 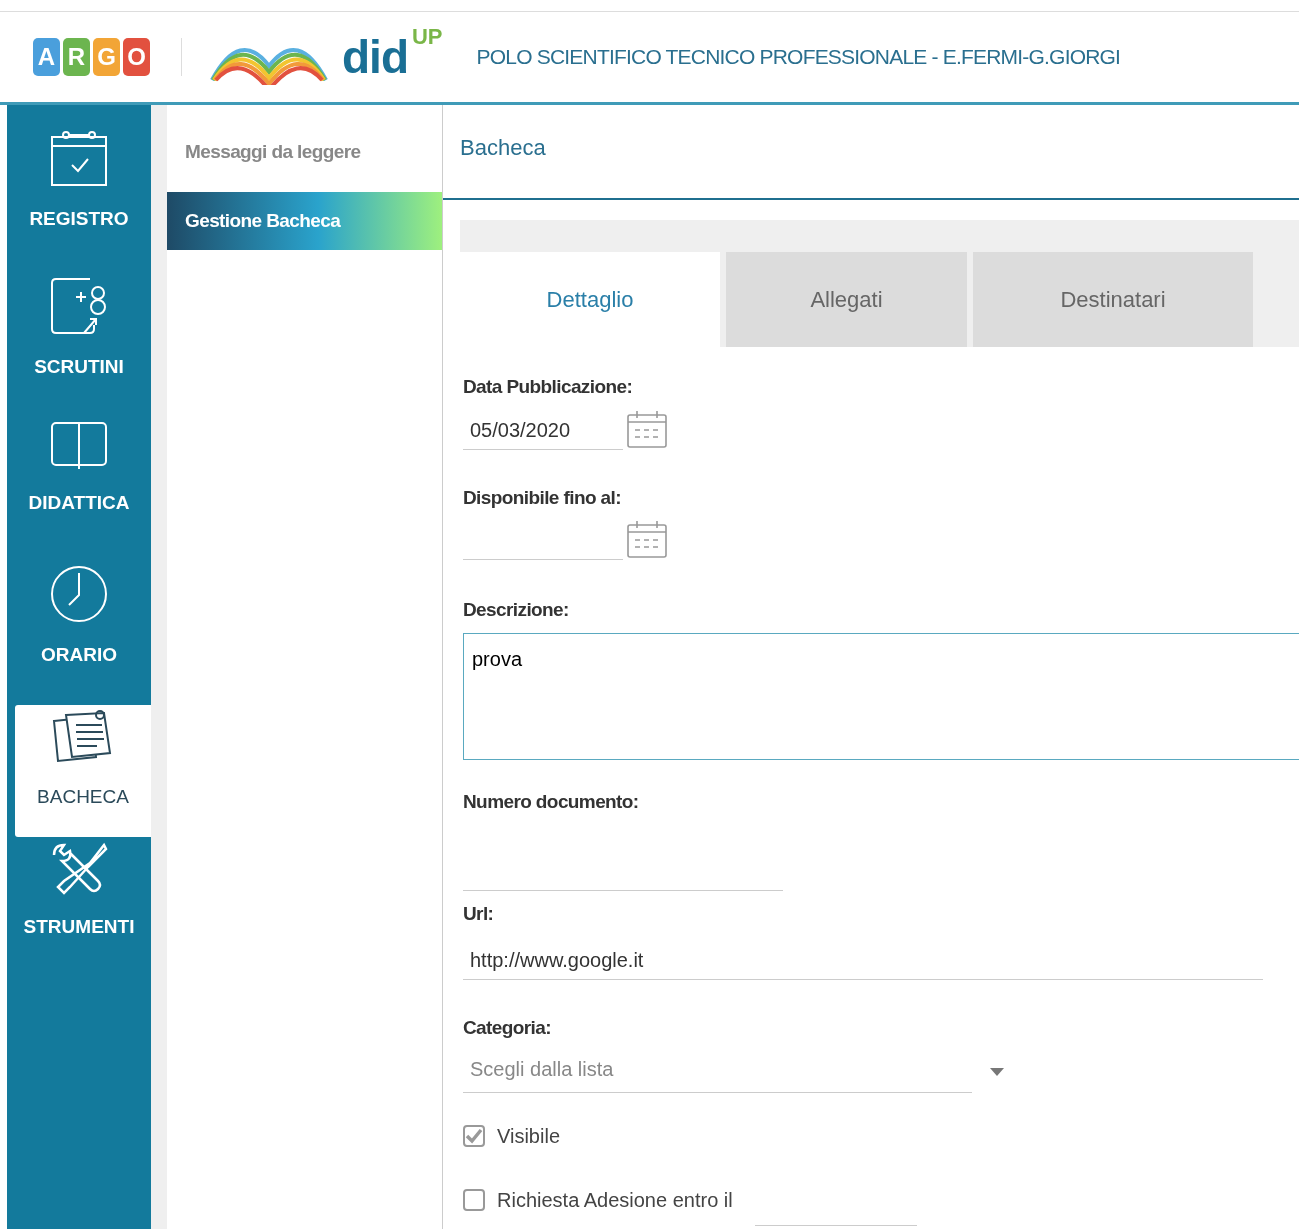 I want to click on book-icon, so click(x=79, y=446).